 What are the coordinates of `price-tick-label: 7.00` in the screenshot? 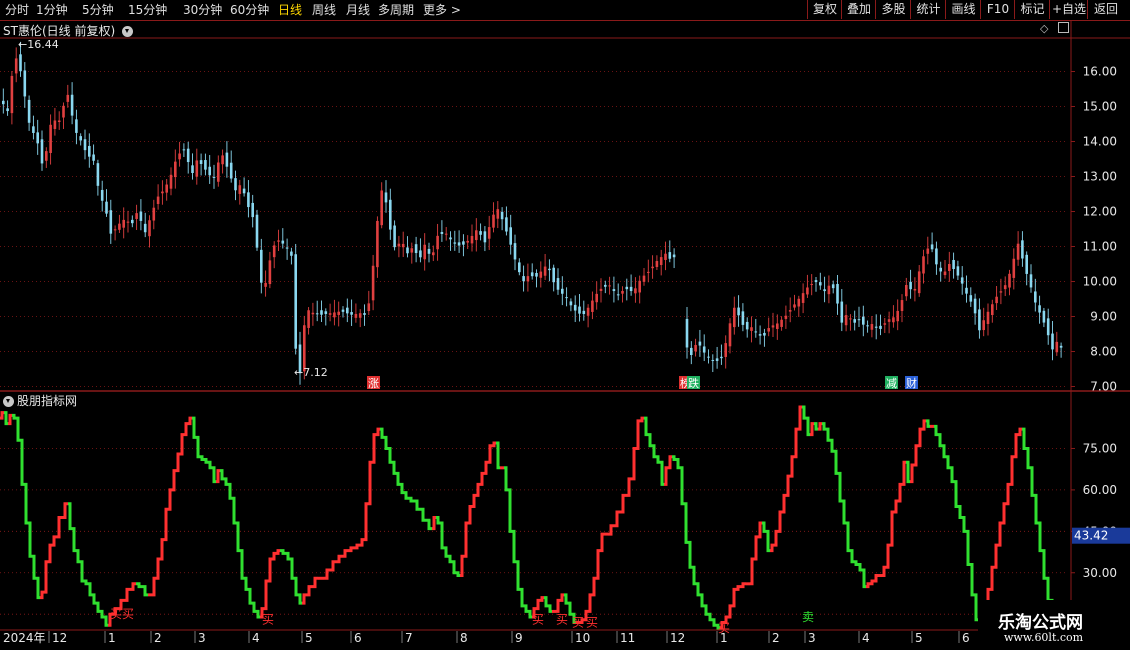 It's located at (1103, 387).